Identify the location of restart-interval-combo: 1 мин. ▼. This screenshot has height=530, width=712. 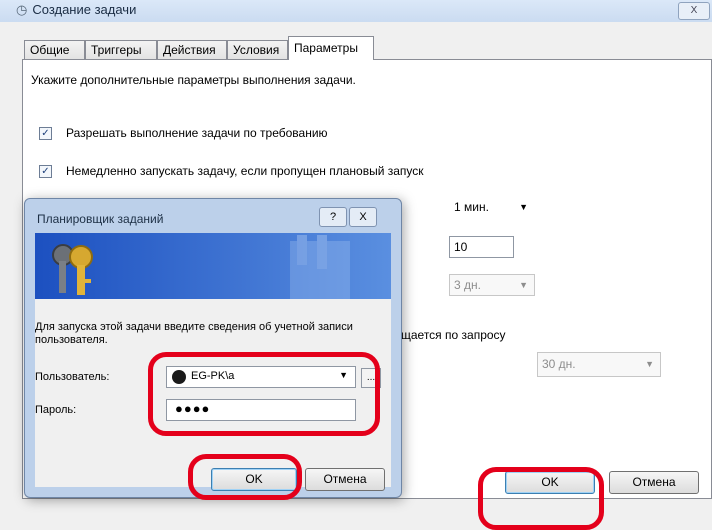
(492, 207).